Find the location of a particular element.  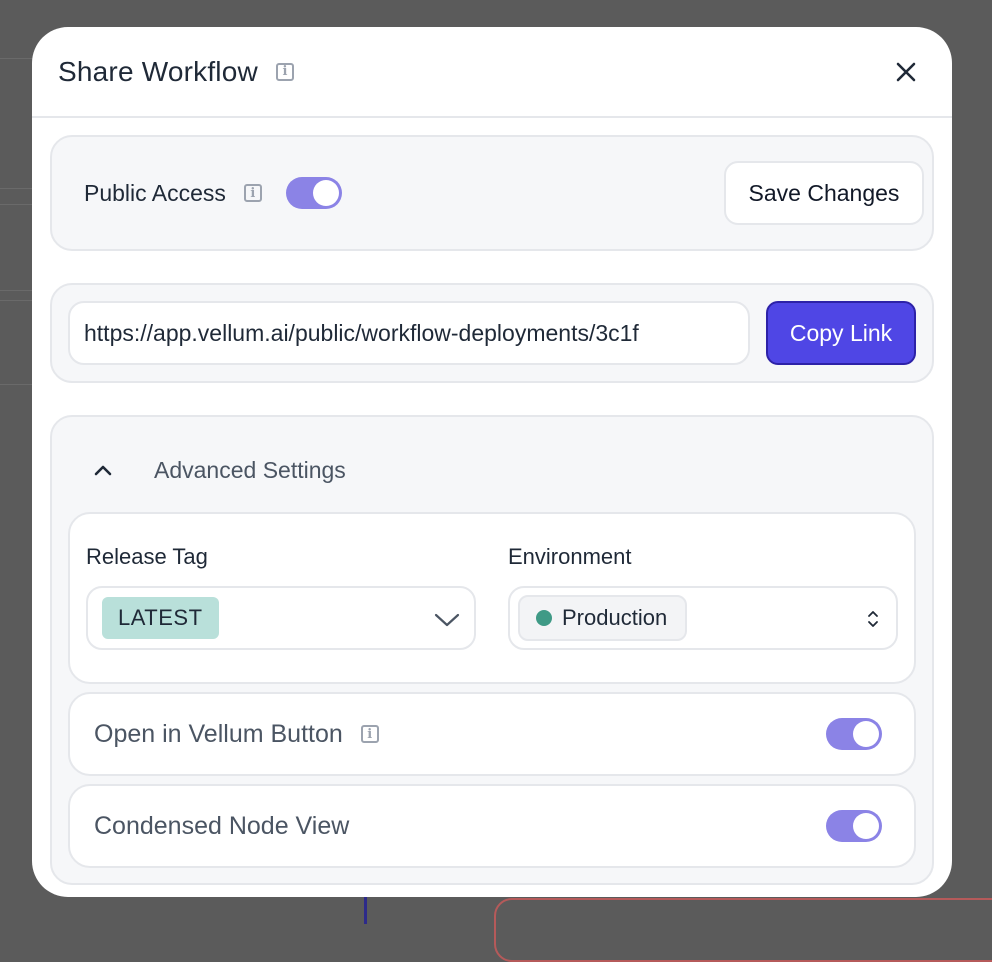

environment-status-dot is located at coordinates (544, 618).